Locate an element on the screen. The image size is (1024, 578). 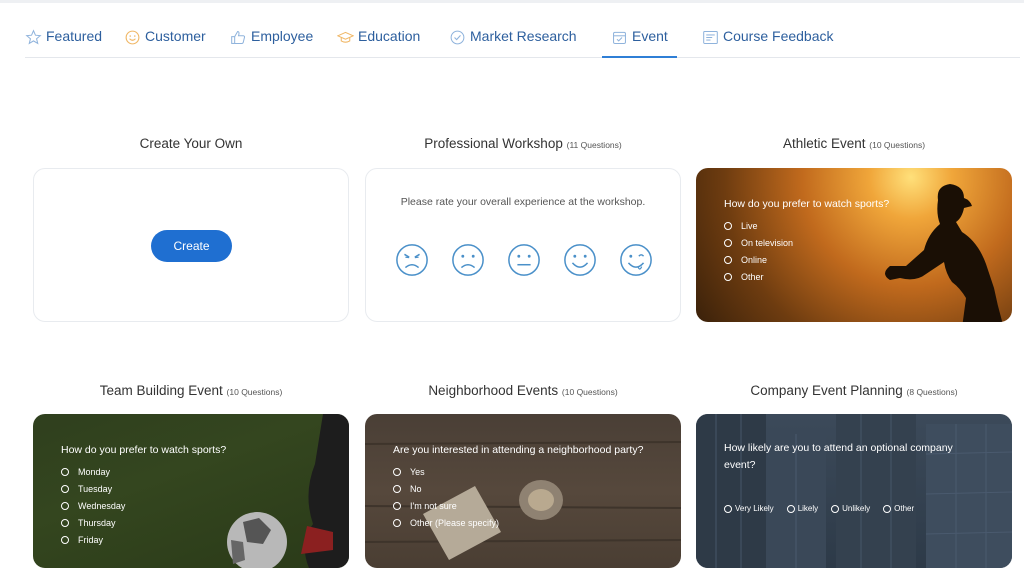
rating-faces is located at coordinates (524, 260).